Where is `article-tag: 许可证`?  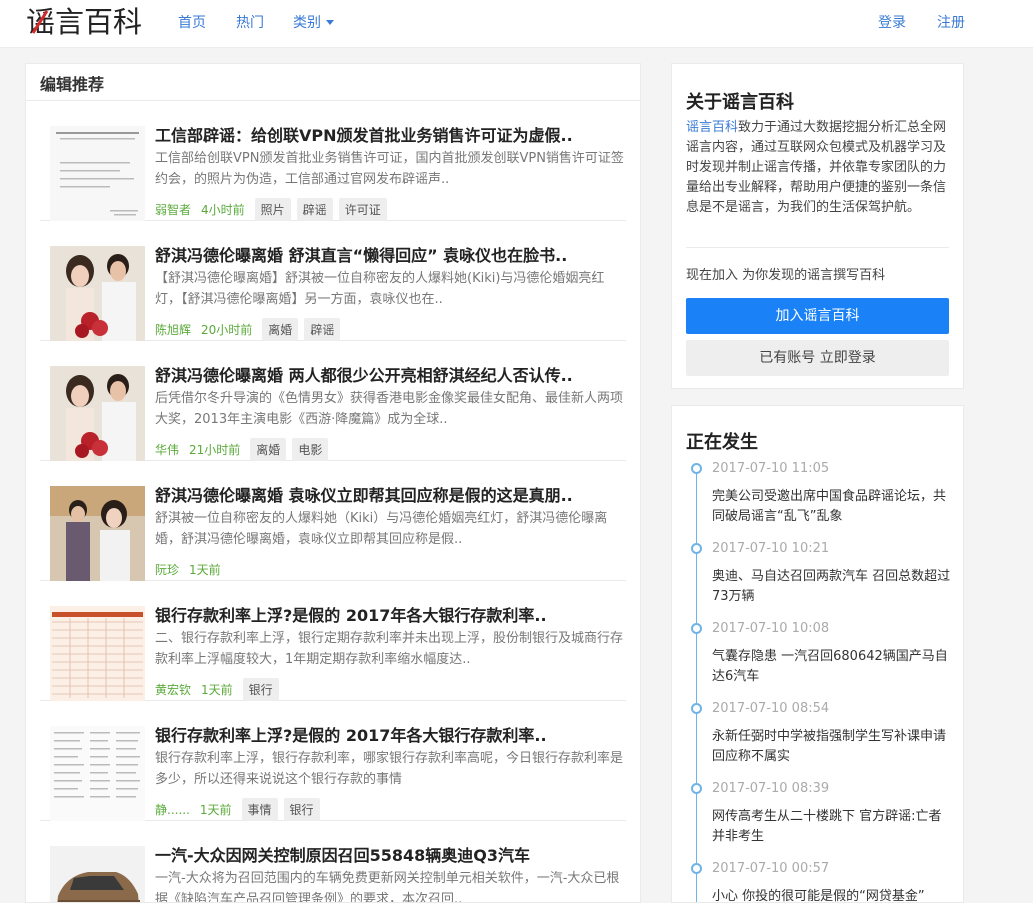 article-tag: 许可证 is located at coordinates (362, 209).